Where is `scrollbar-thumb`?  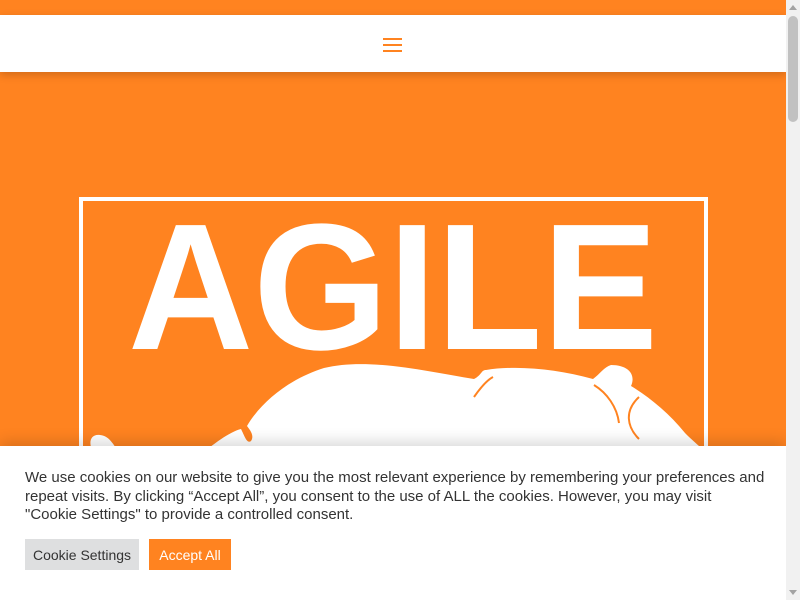 scrollbar-thumb is located at coordinates (793, 69).